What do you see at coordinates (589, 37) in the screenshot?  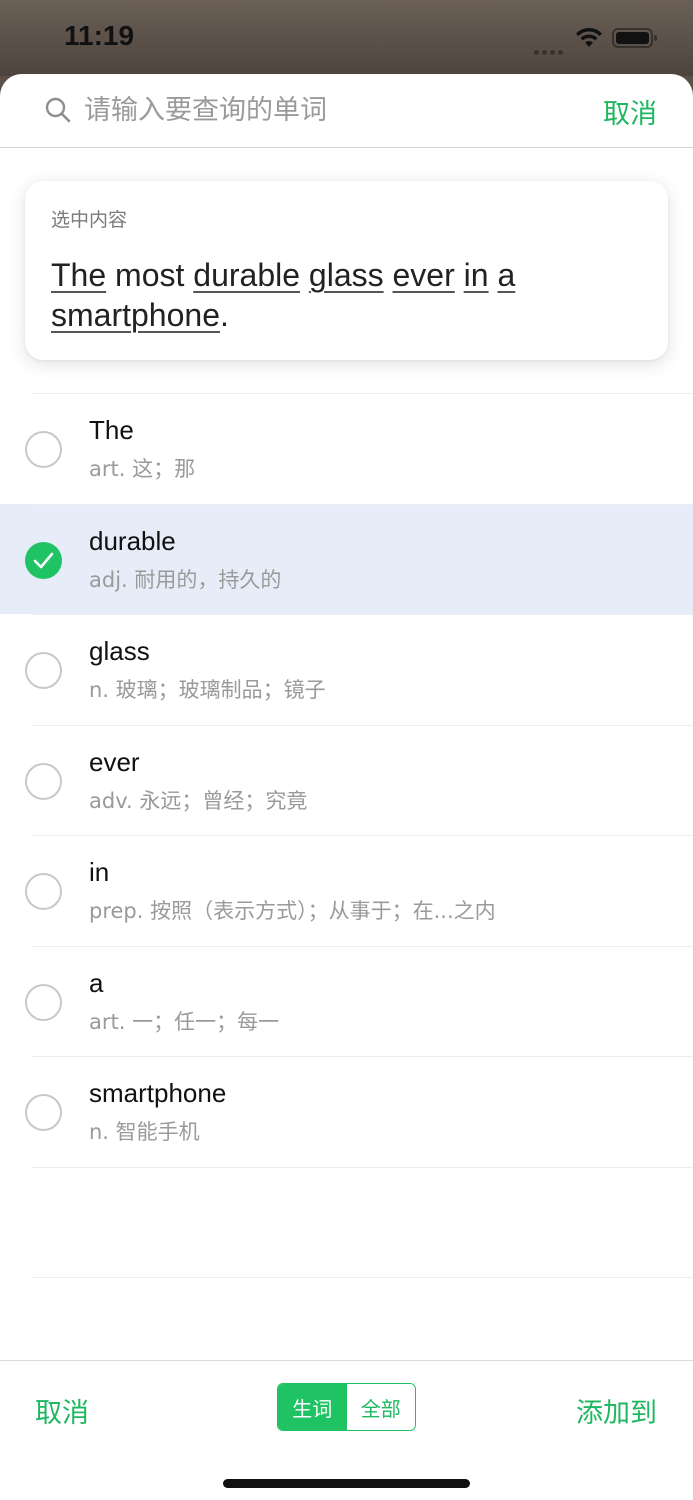 I see `wifi-icon` at bounding box center [589, 37].